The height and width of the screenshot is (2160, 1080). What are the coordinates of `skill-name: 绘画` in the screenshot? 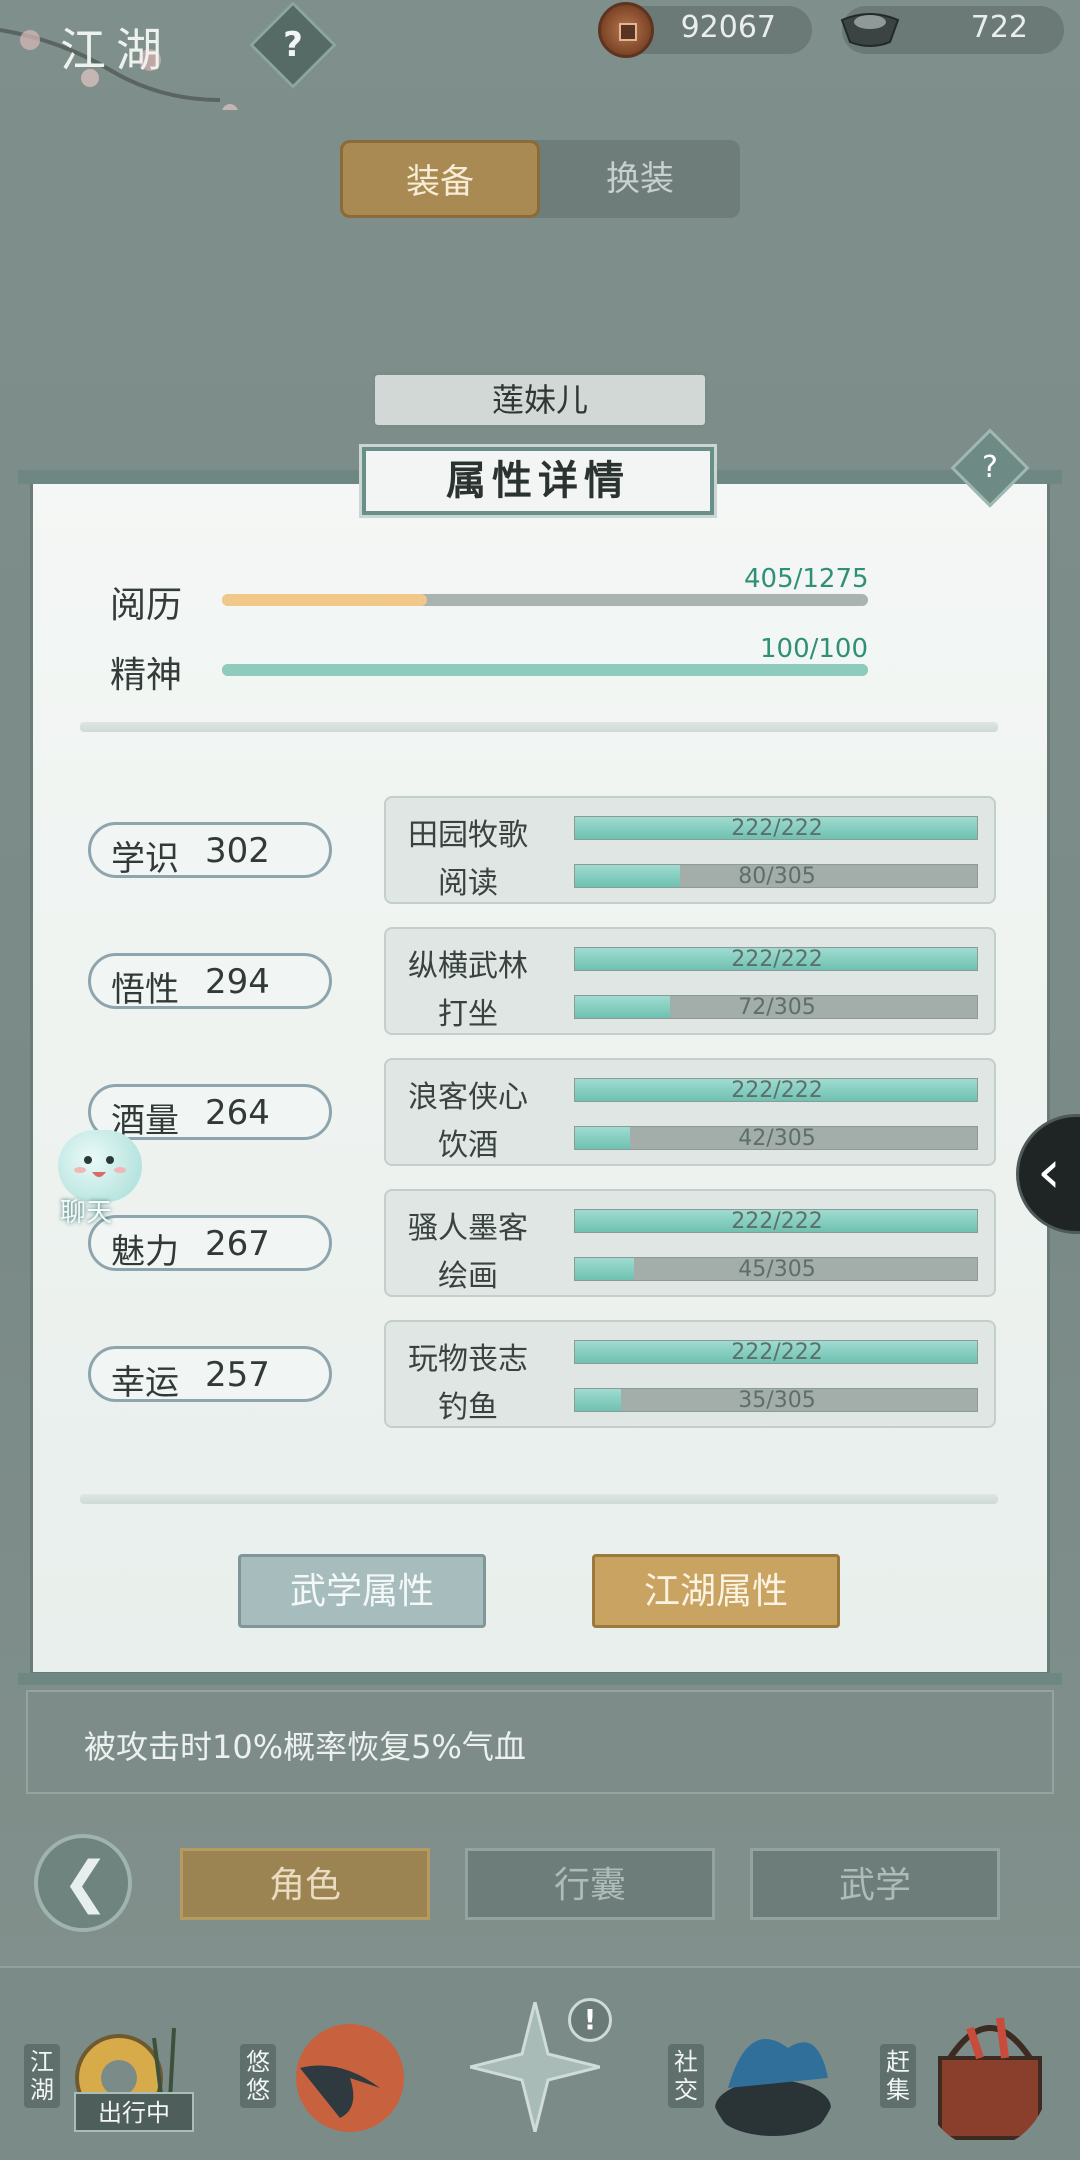 It's located at (468, 1276).